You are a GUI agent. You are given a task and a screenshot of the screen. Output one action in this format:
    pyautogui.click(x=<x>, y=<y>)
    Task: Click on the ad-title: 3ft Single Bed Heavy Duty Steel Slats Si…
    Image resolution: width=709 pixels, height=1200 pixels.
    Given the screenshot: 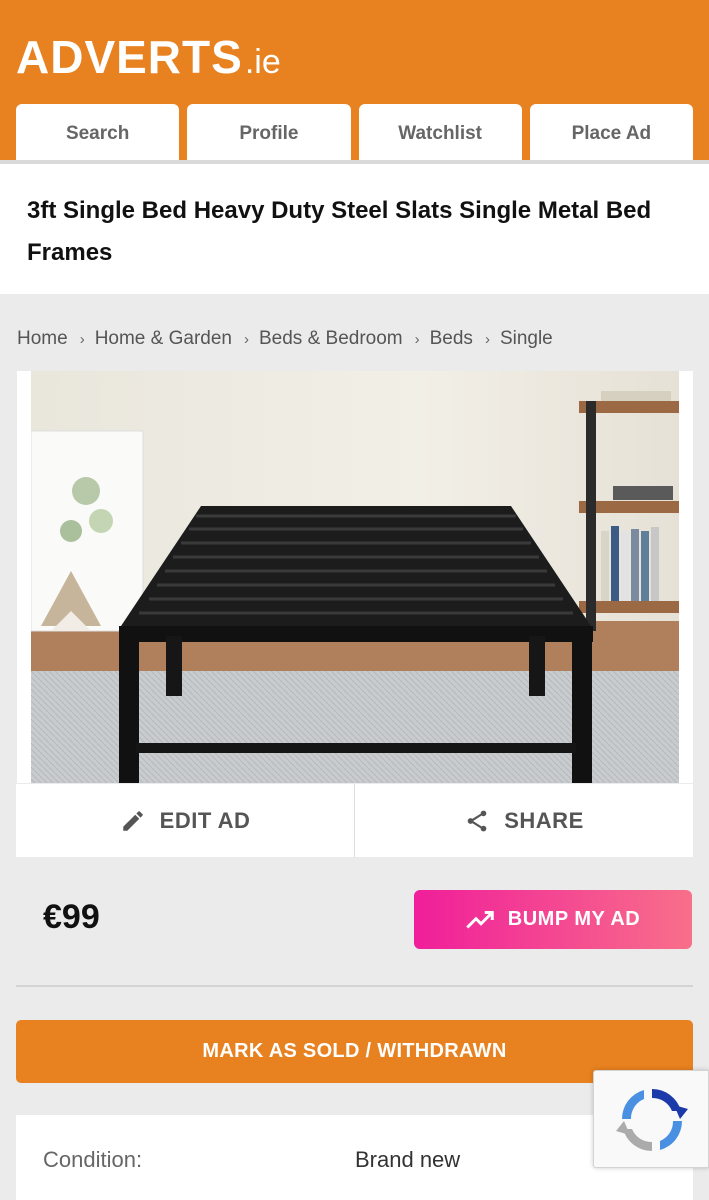 What is the action you would take?
    pyautogui.click(x=339, y=231)
    